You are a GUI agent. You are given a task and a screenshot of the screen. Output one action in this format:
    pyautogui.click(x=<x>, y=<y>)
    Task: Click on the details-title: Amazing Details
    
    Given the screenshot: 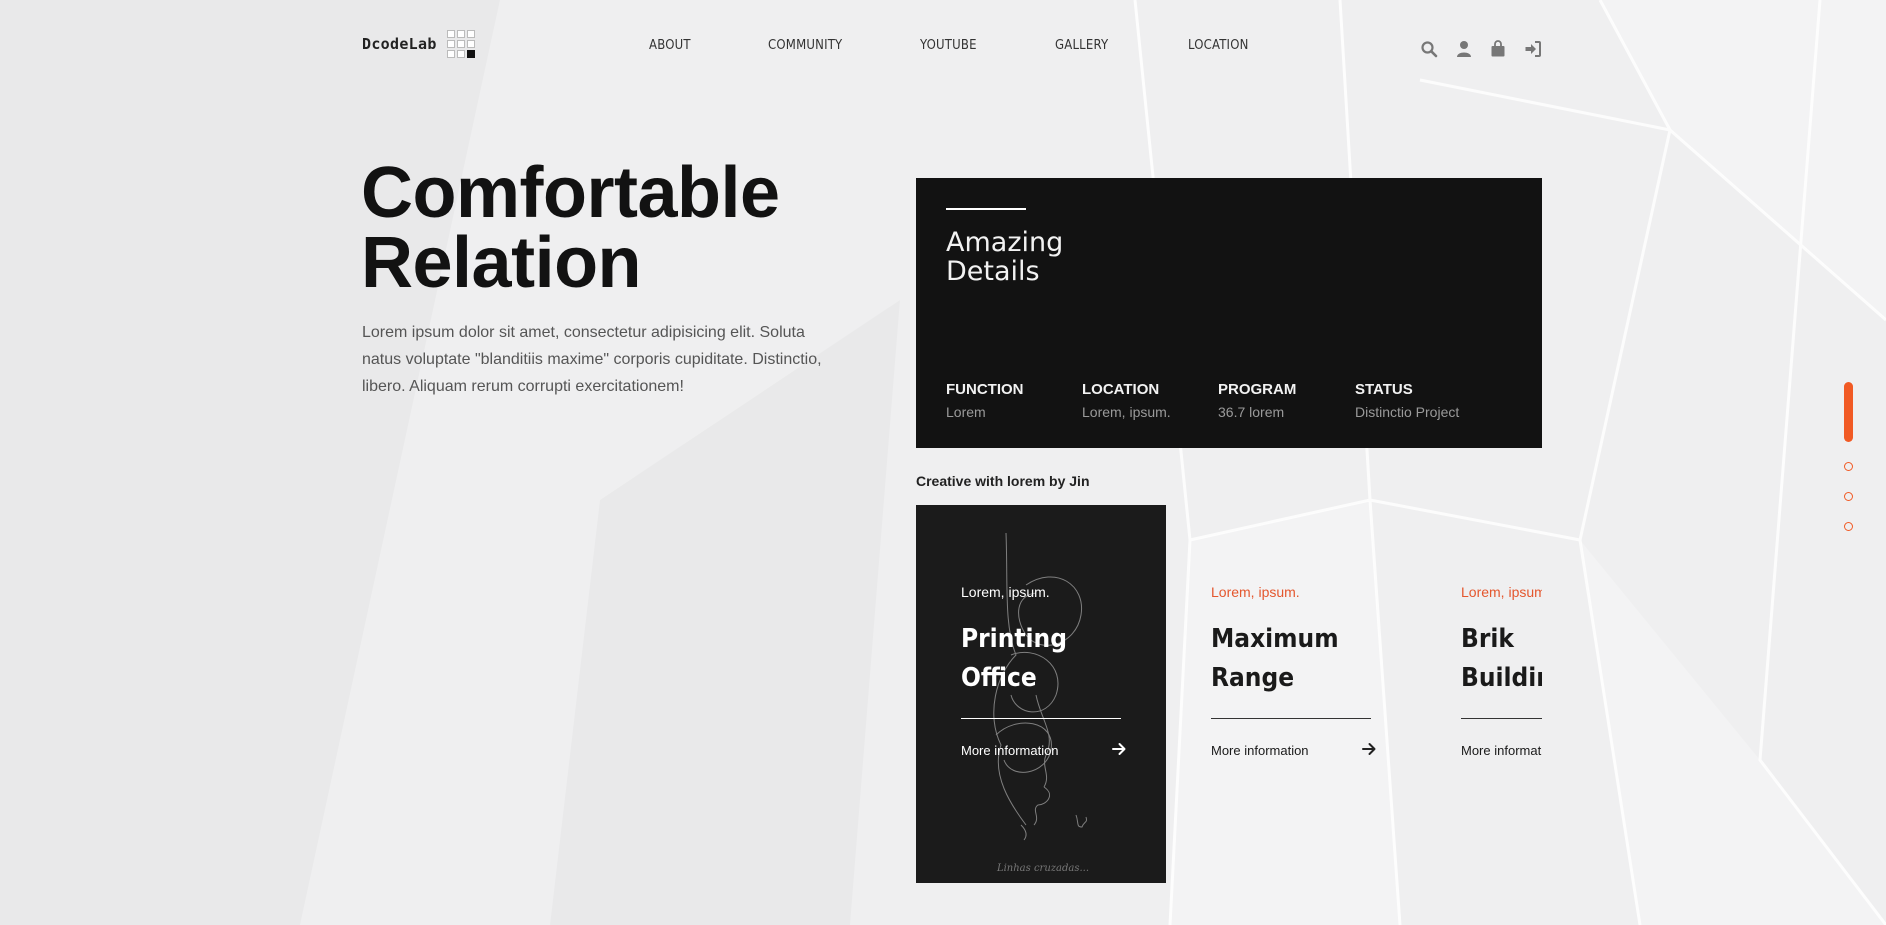 What is the action you would take?
    pyautogui.click(x=1004, y=257)
    